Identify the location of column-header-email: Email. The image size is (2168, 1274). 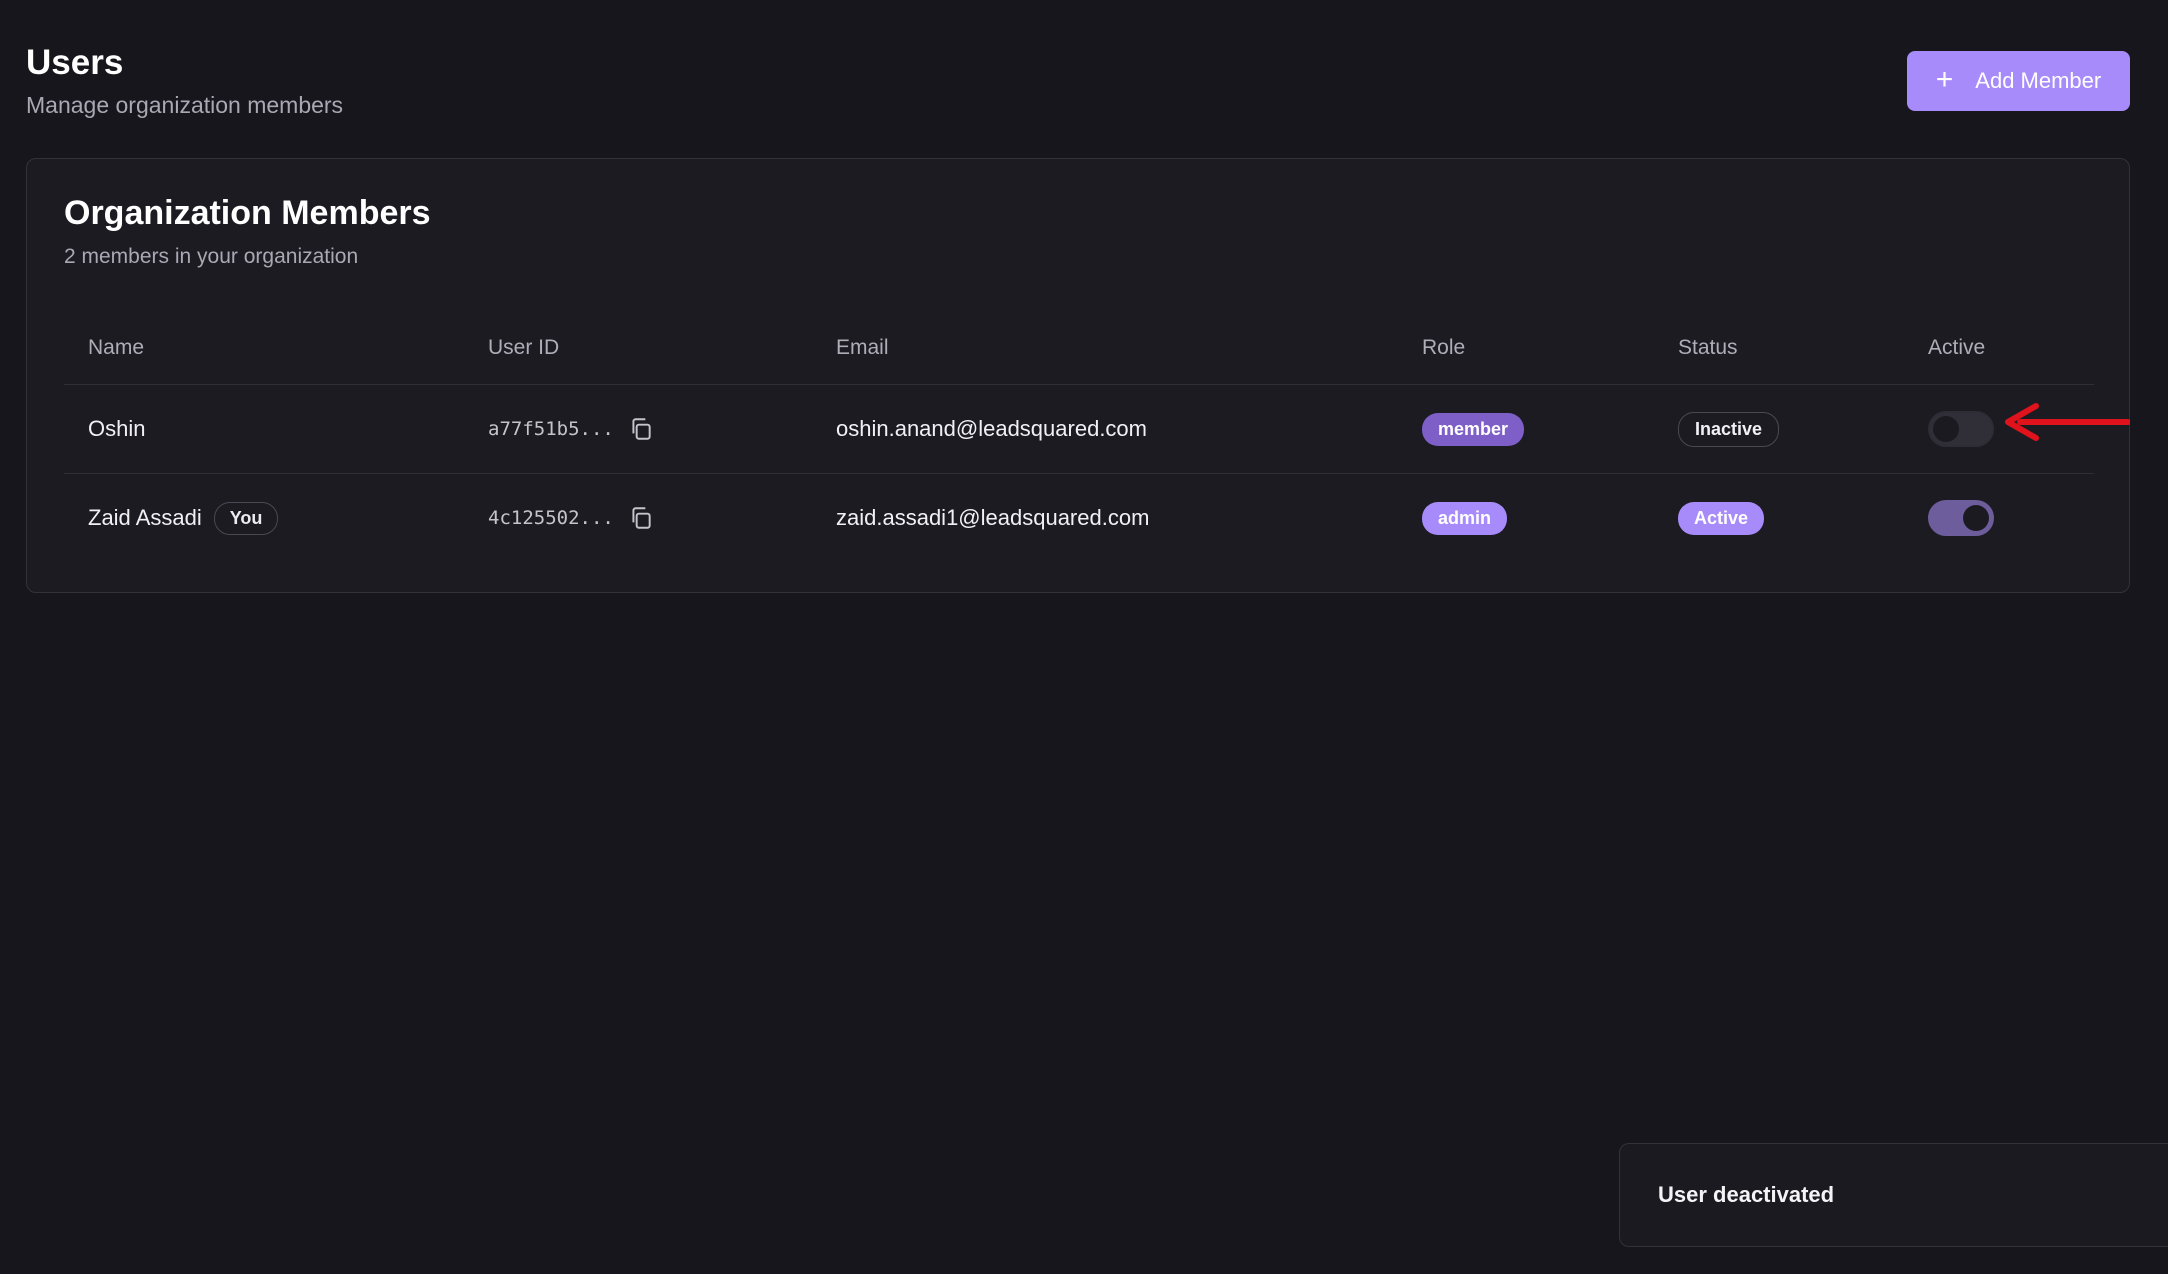
(862, 347).